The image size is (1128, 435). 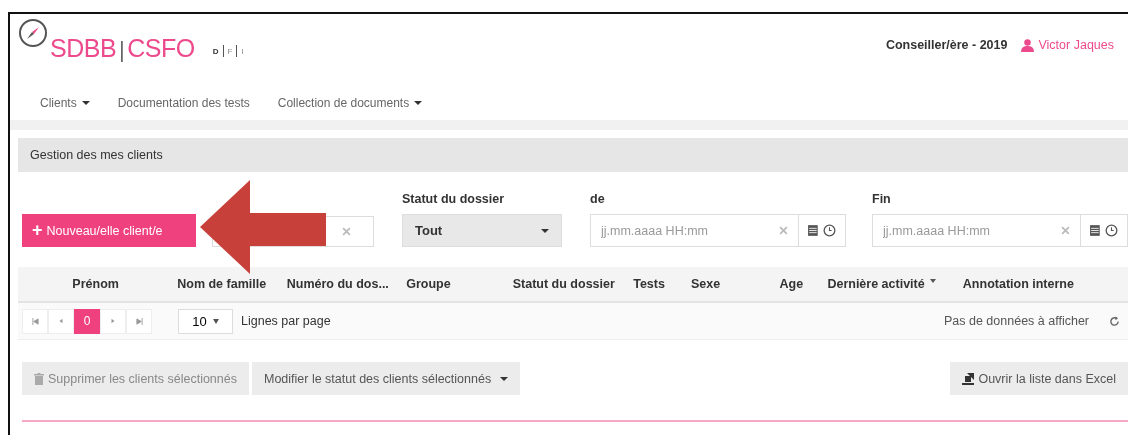 What do you see at coordinates (882, 199) in the screenshot?
I see `filter-label: Fin` at bounding box center [882, 199].